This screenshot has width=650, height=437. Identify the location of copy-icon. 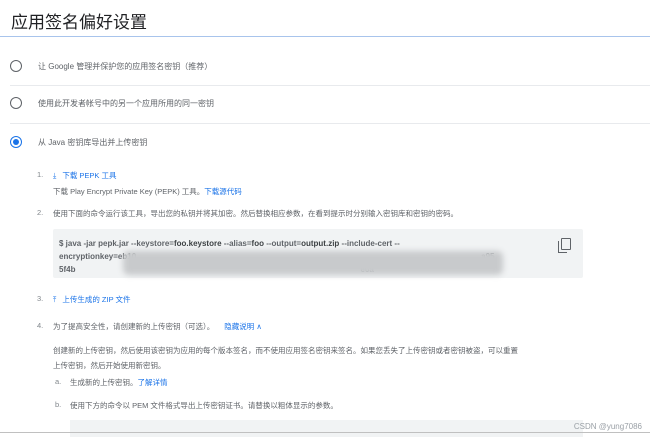
(564, 245).